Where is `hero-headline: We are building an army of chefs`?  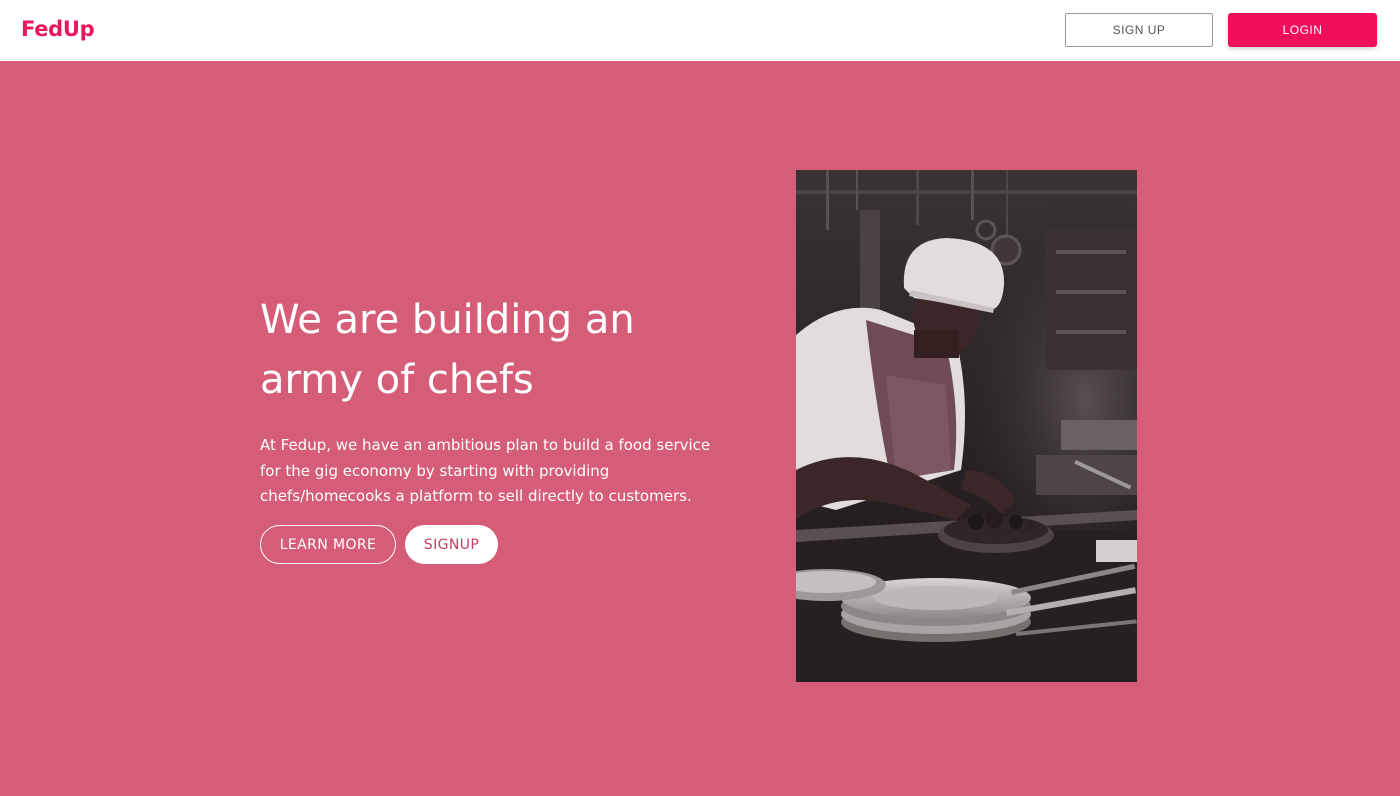 hero-headline: We are building an army of chefs is located at coordinates (447, 350).